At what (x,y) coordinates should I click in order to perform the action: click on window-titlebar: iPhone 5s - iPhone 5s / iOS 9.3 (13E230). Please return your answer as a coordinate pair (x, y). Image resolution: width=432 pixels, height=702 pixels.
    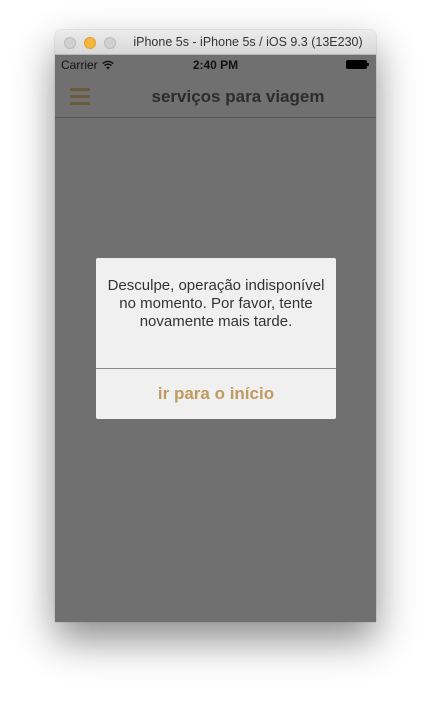
    Looking at the image, I should click on (215, 42).